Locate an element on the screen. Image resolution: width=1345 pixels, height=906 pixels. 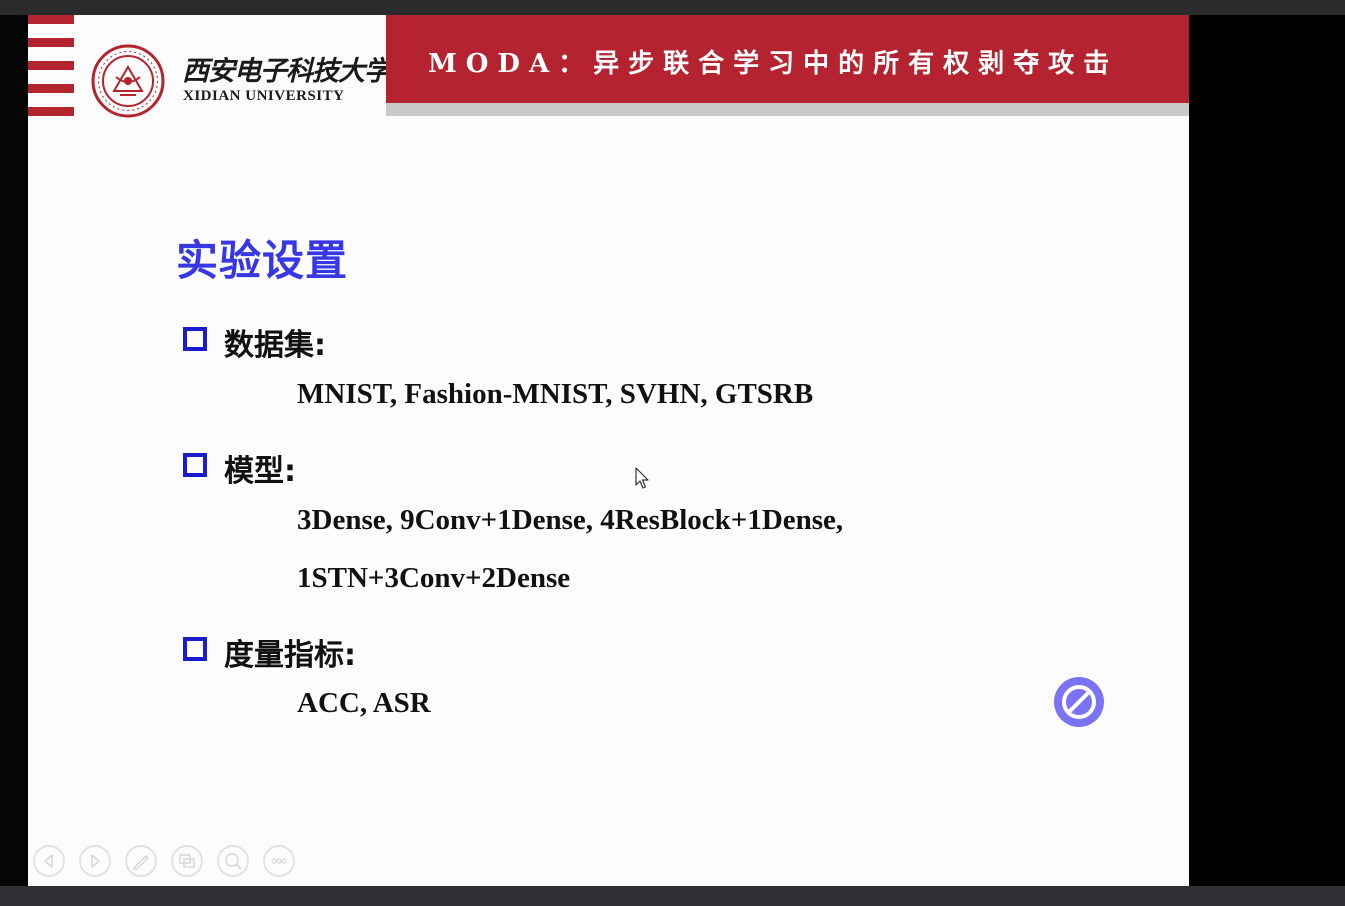
right-letterbox is located at coordinates (1267, 450).